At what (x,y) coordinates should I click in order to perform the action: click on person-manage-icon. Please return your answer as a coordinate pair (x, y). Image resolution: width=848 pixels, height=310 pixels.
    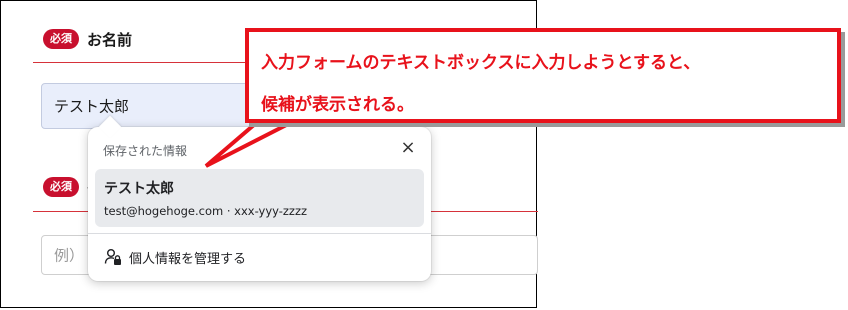
    Looking at the image, I should click on (112, 257).